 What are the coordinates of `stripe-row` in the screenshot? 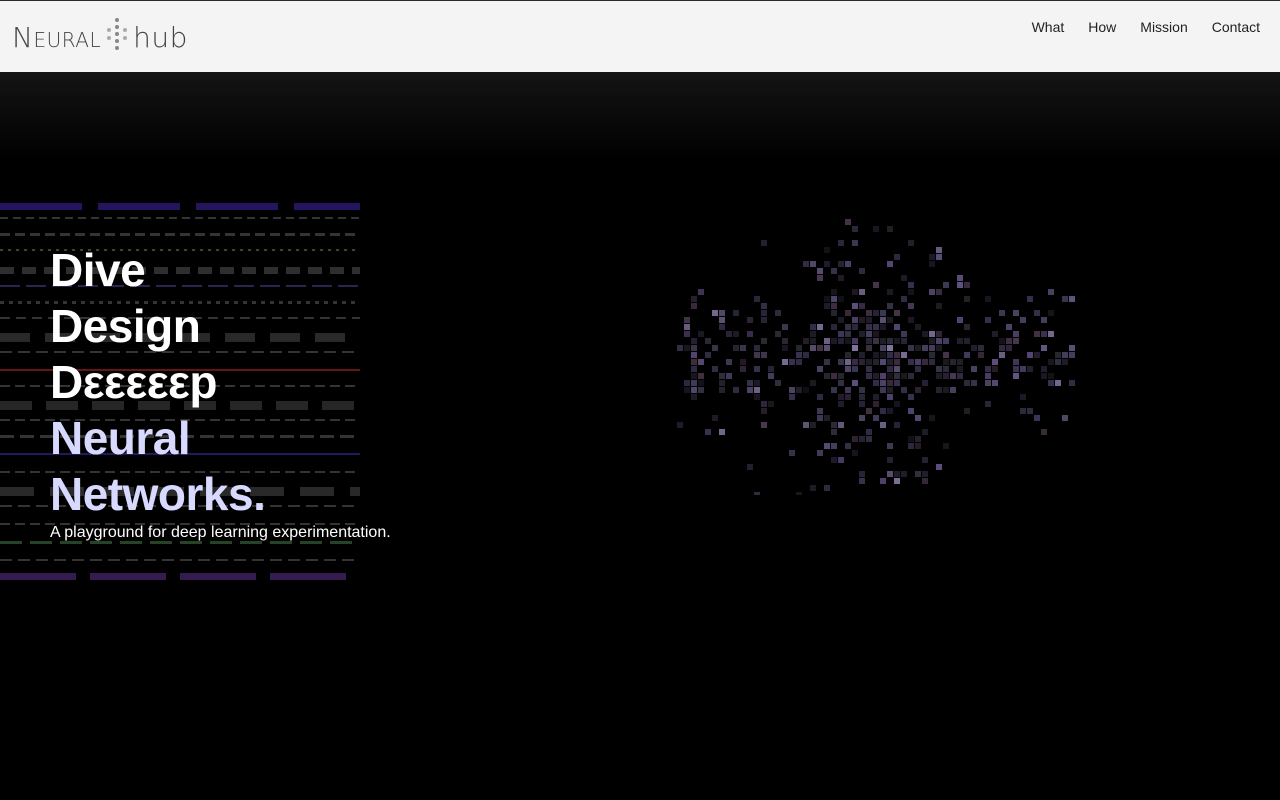 It's located at (180, 206).